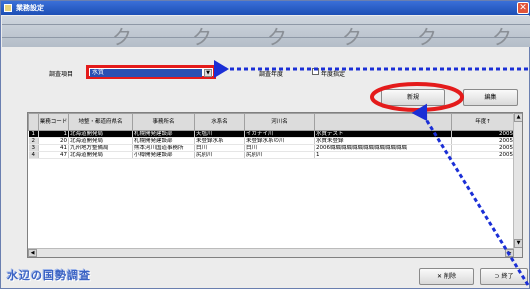 Image resolution: width=530 pixels, height=289 pixels. What do you see at coordinates (266, 32) in the screenshot?
I see `header-banner: ク ク ク ク ク ク` at bounding box center [266, 32].